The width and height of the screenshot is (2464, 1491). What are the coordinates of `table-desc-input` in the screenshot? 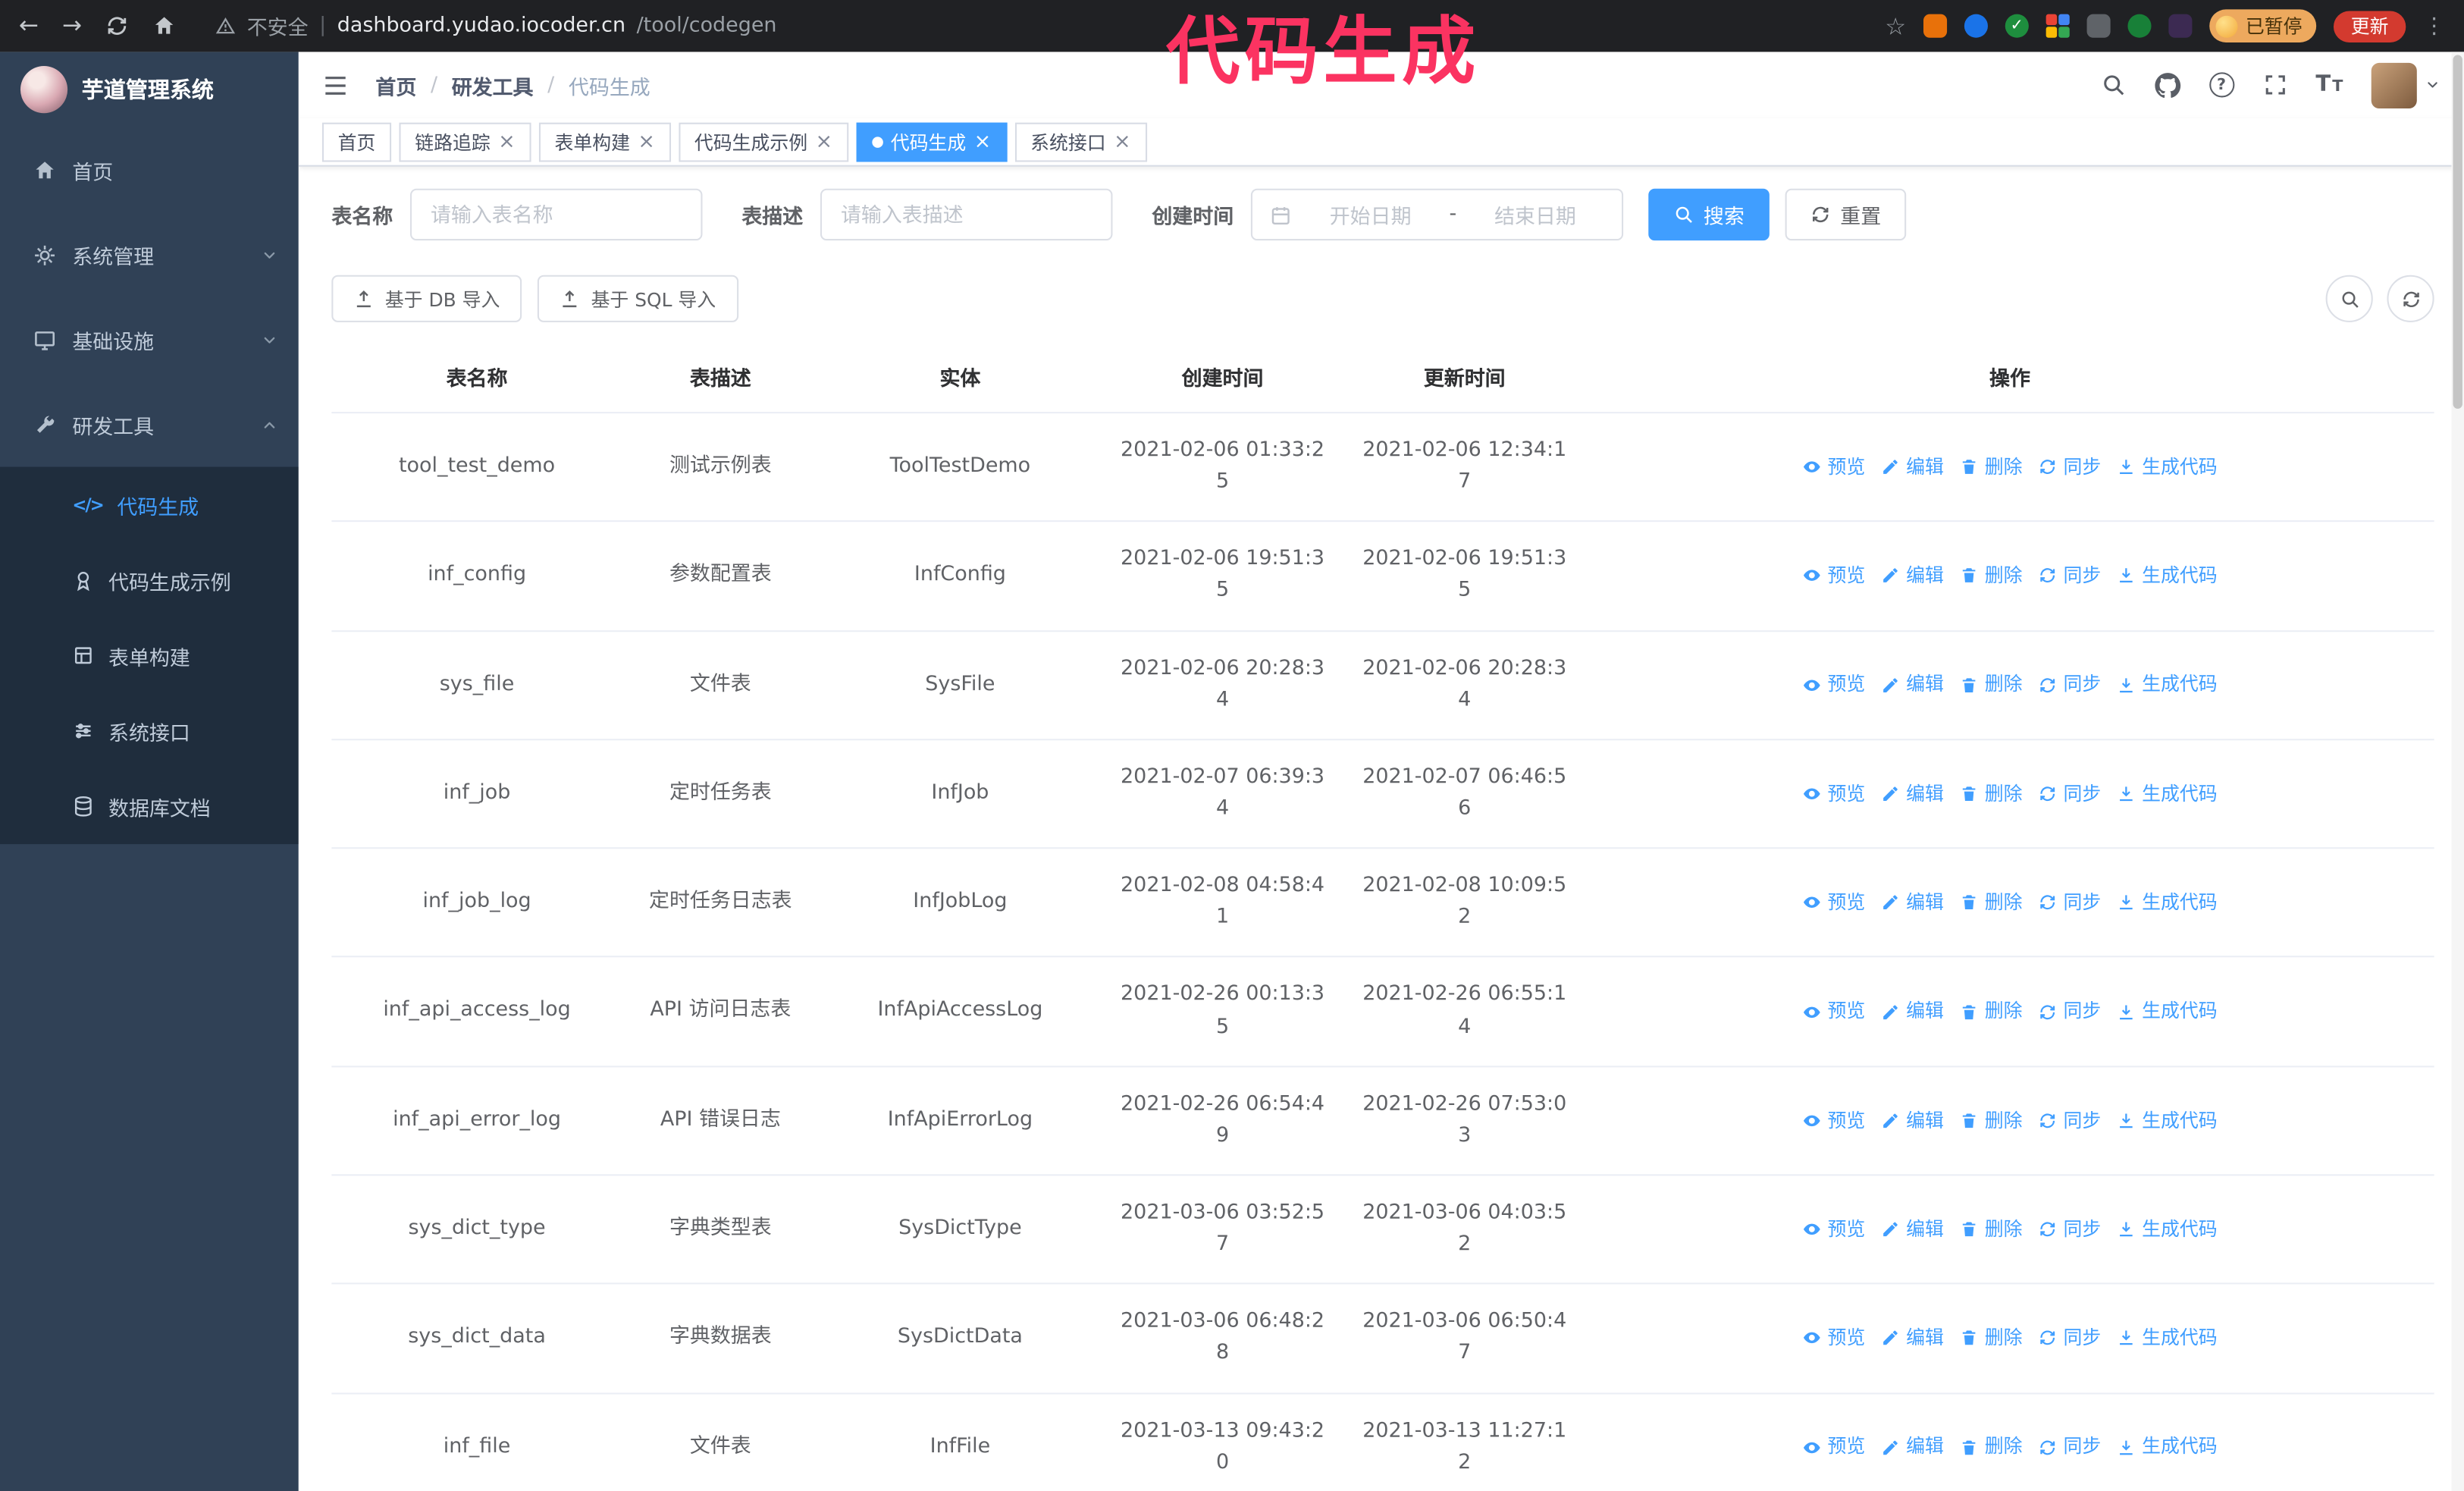 It's located at (967, 214).